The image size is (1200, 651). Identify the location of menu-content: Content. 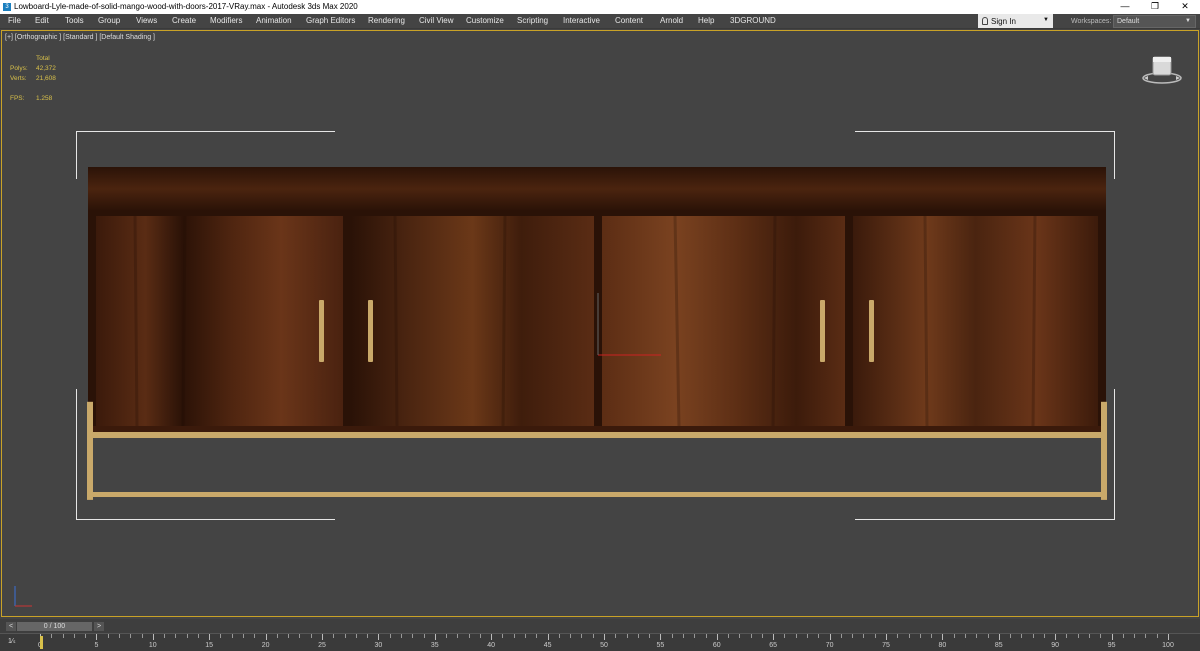
(629, 20).